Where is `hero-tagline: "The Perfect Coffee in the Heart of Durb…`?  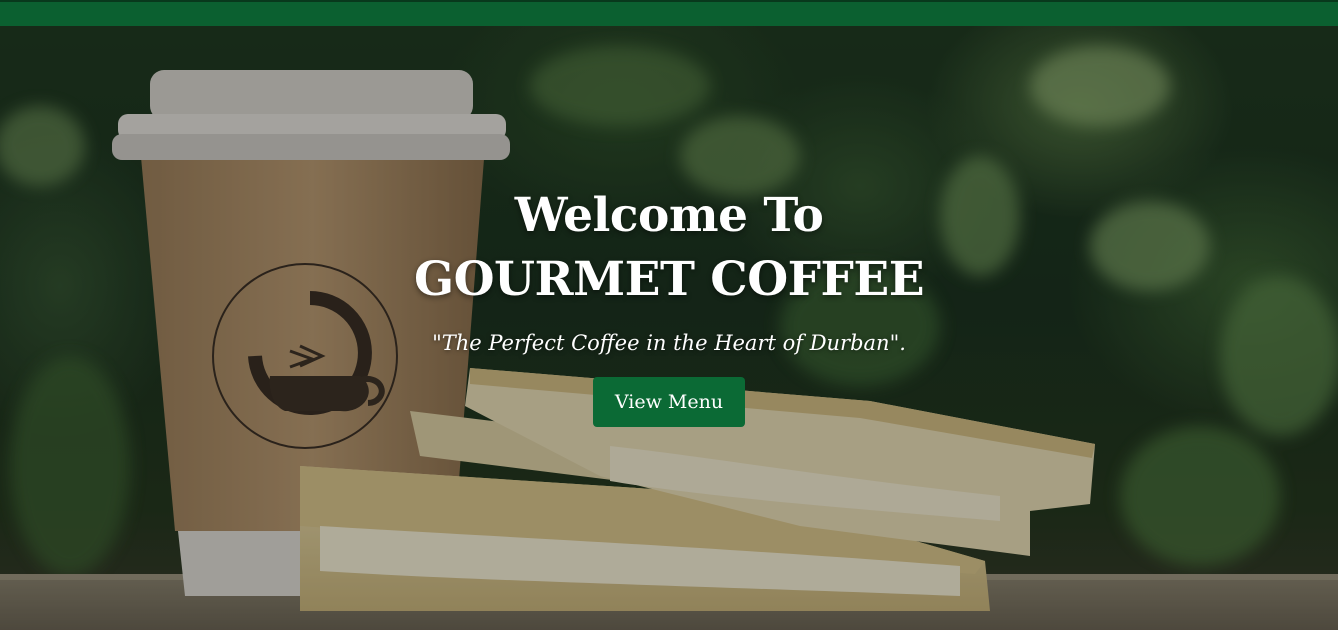 hero-tagline: "The Perfect Coffee in the Heart of Durb… is located at coordinates (669, 343).